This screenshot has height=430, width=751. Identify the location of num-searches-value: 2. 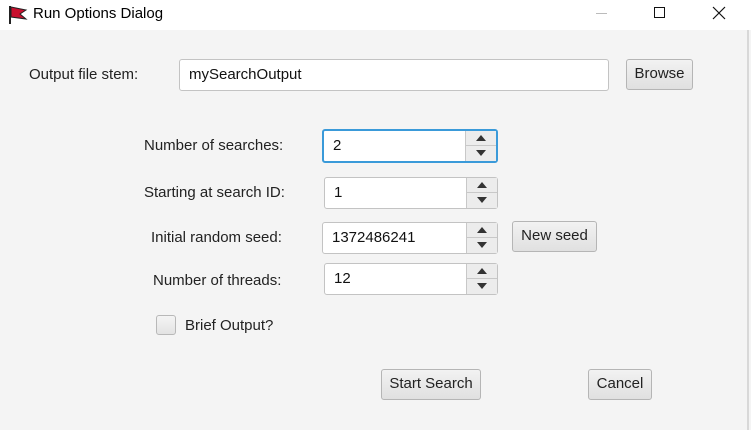
(337, 146).